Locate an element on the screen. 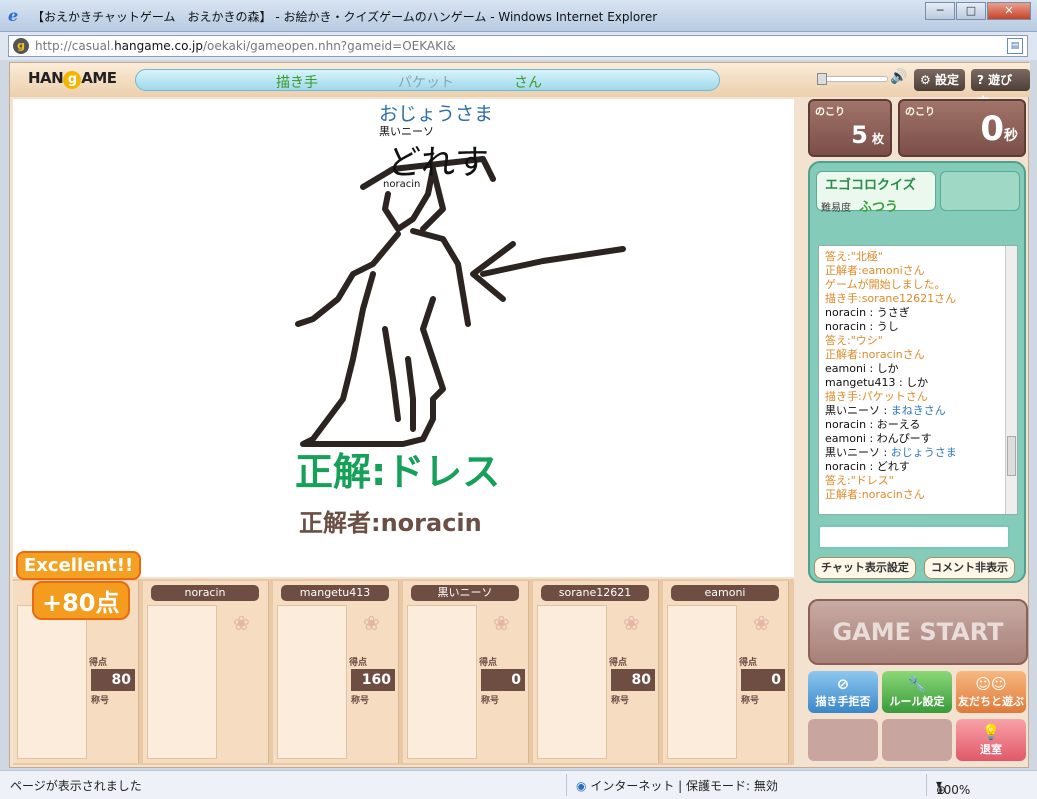 The width and height of the screenshot is (1037, 799). minimize-button: ─ is located at coordinates (940, 11).